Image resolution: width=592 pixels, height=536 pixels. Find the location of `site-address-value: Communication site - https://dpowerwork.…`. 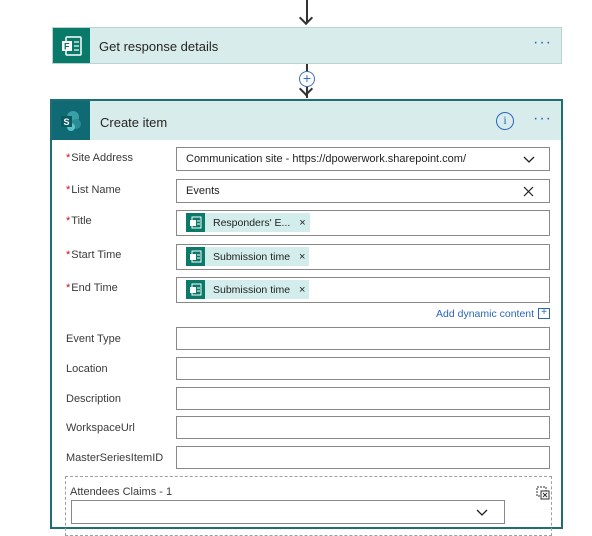

site-address-value: Communication site - https://dpowerwork.… is located at coordinates (326, 159).